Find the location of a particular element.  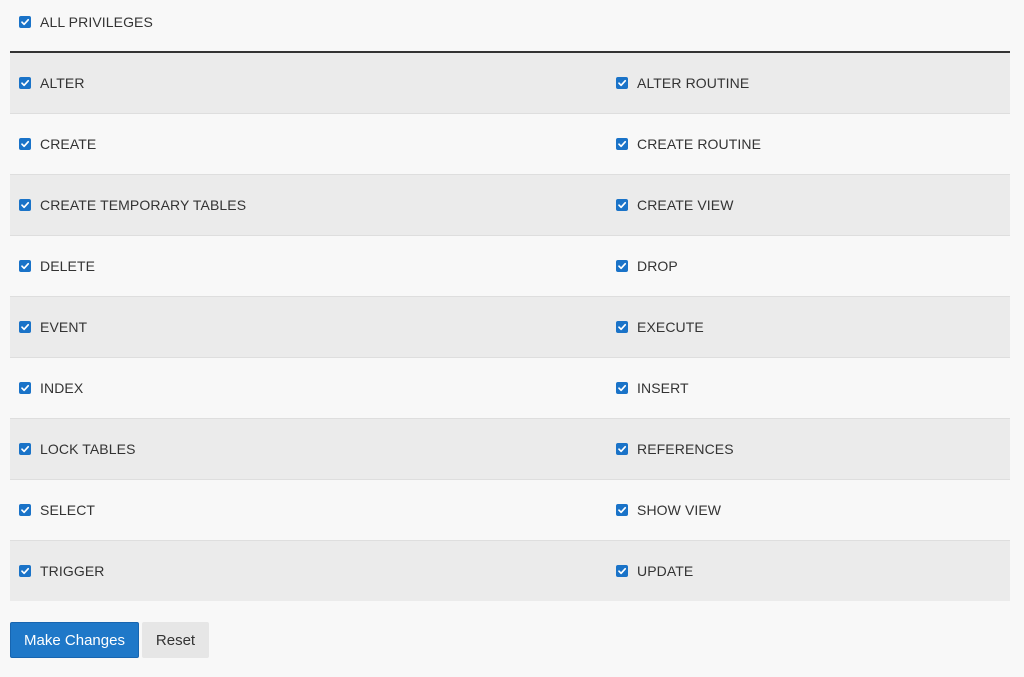

privilege-label: UPDATE is located at coordinates (665, 571).